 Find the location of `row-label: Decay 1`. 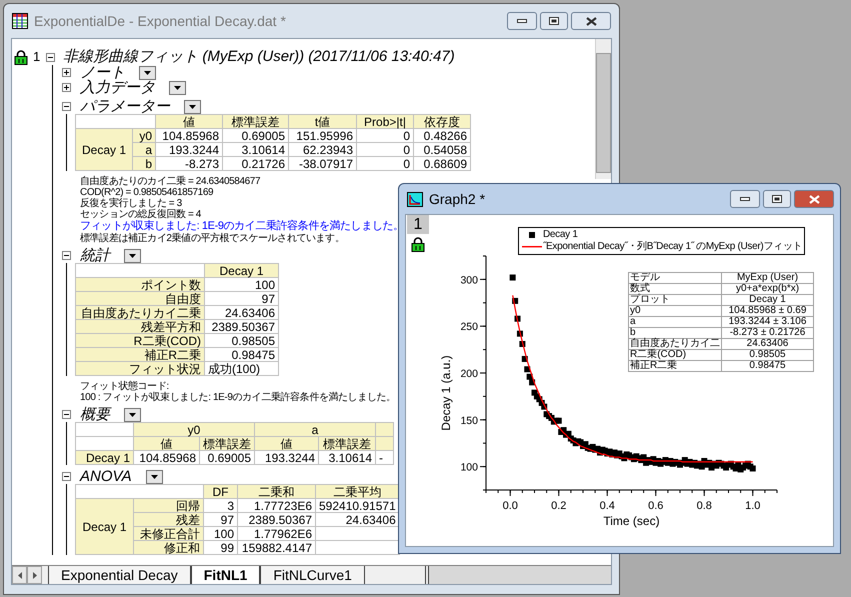

row-label: Decay 1 is located at coordinates (105, 457).